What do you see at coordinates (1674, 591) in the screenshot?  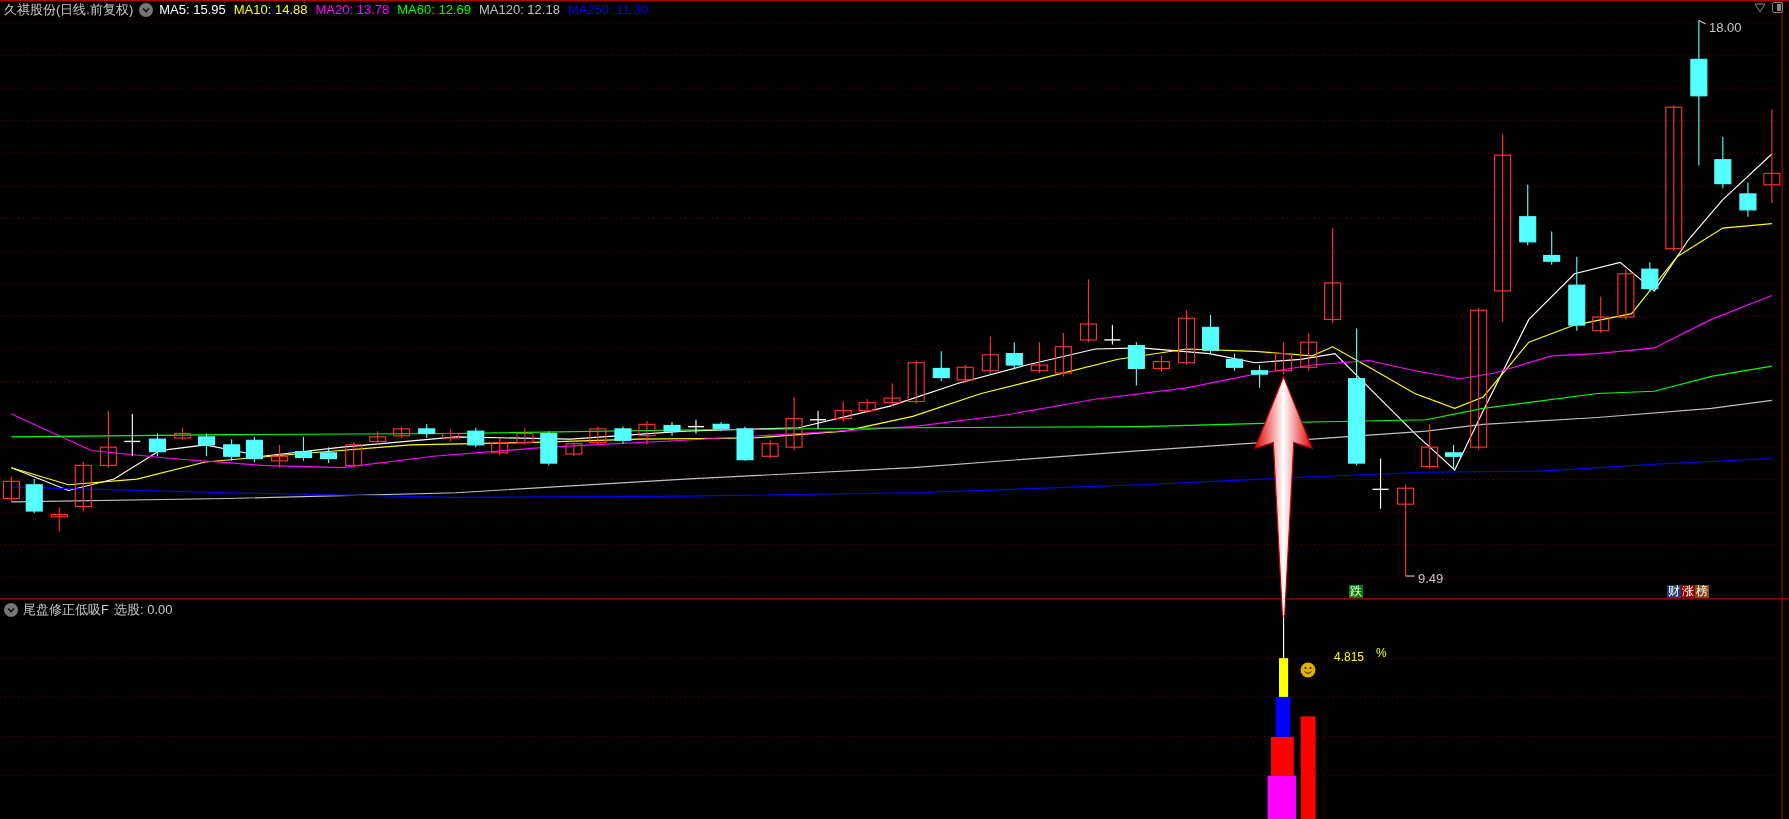 I see `signal-tag: 财` at bounding box center [1674, 591].